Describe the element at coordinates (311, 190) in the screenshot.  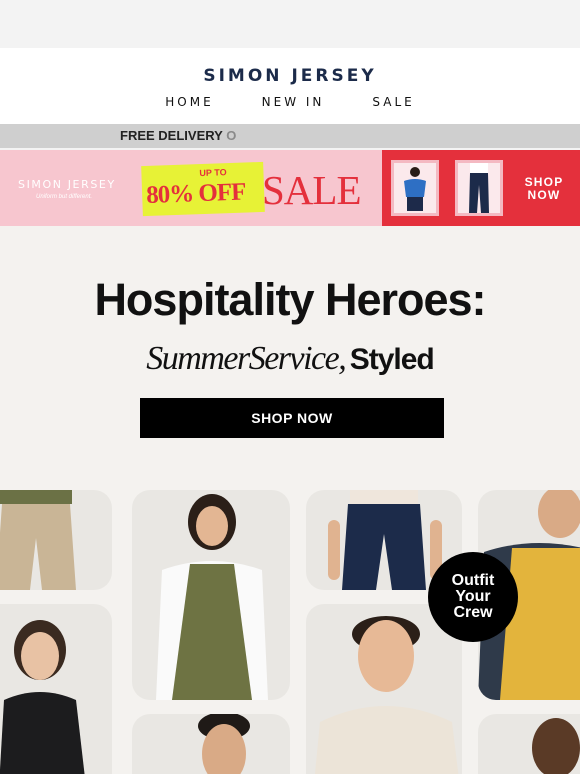
I see `sale-word: SALE` at that location.